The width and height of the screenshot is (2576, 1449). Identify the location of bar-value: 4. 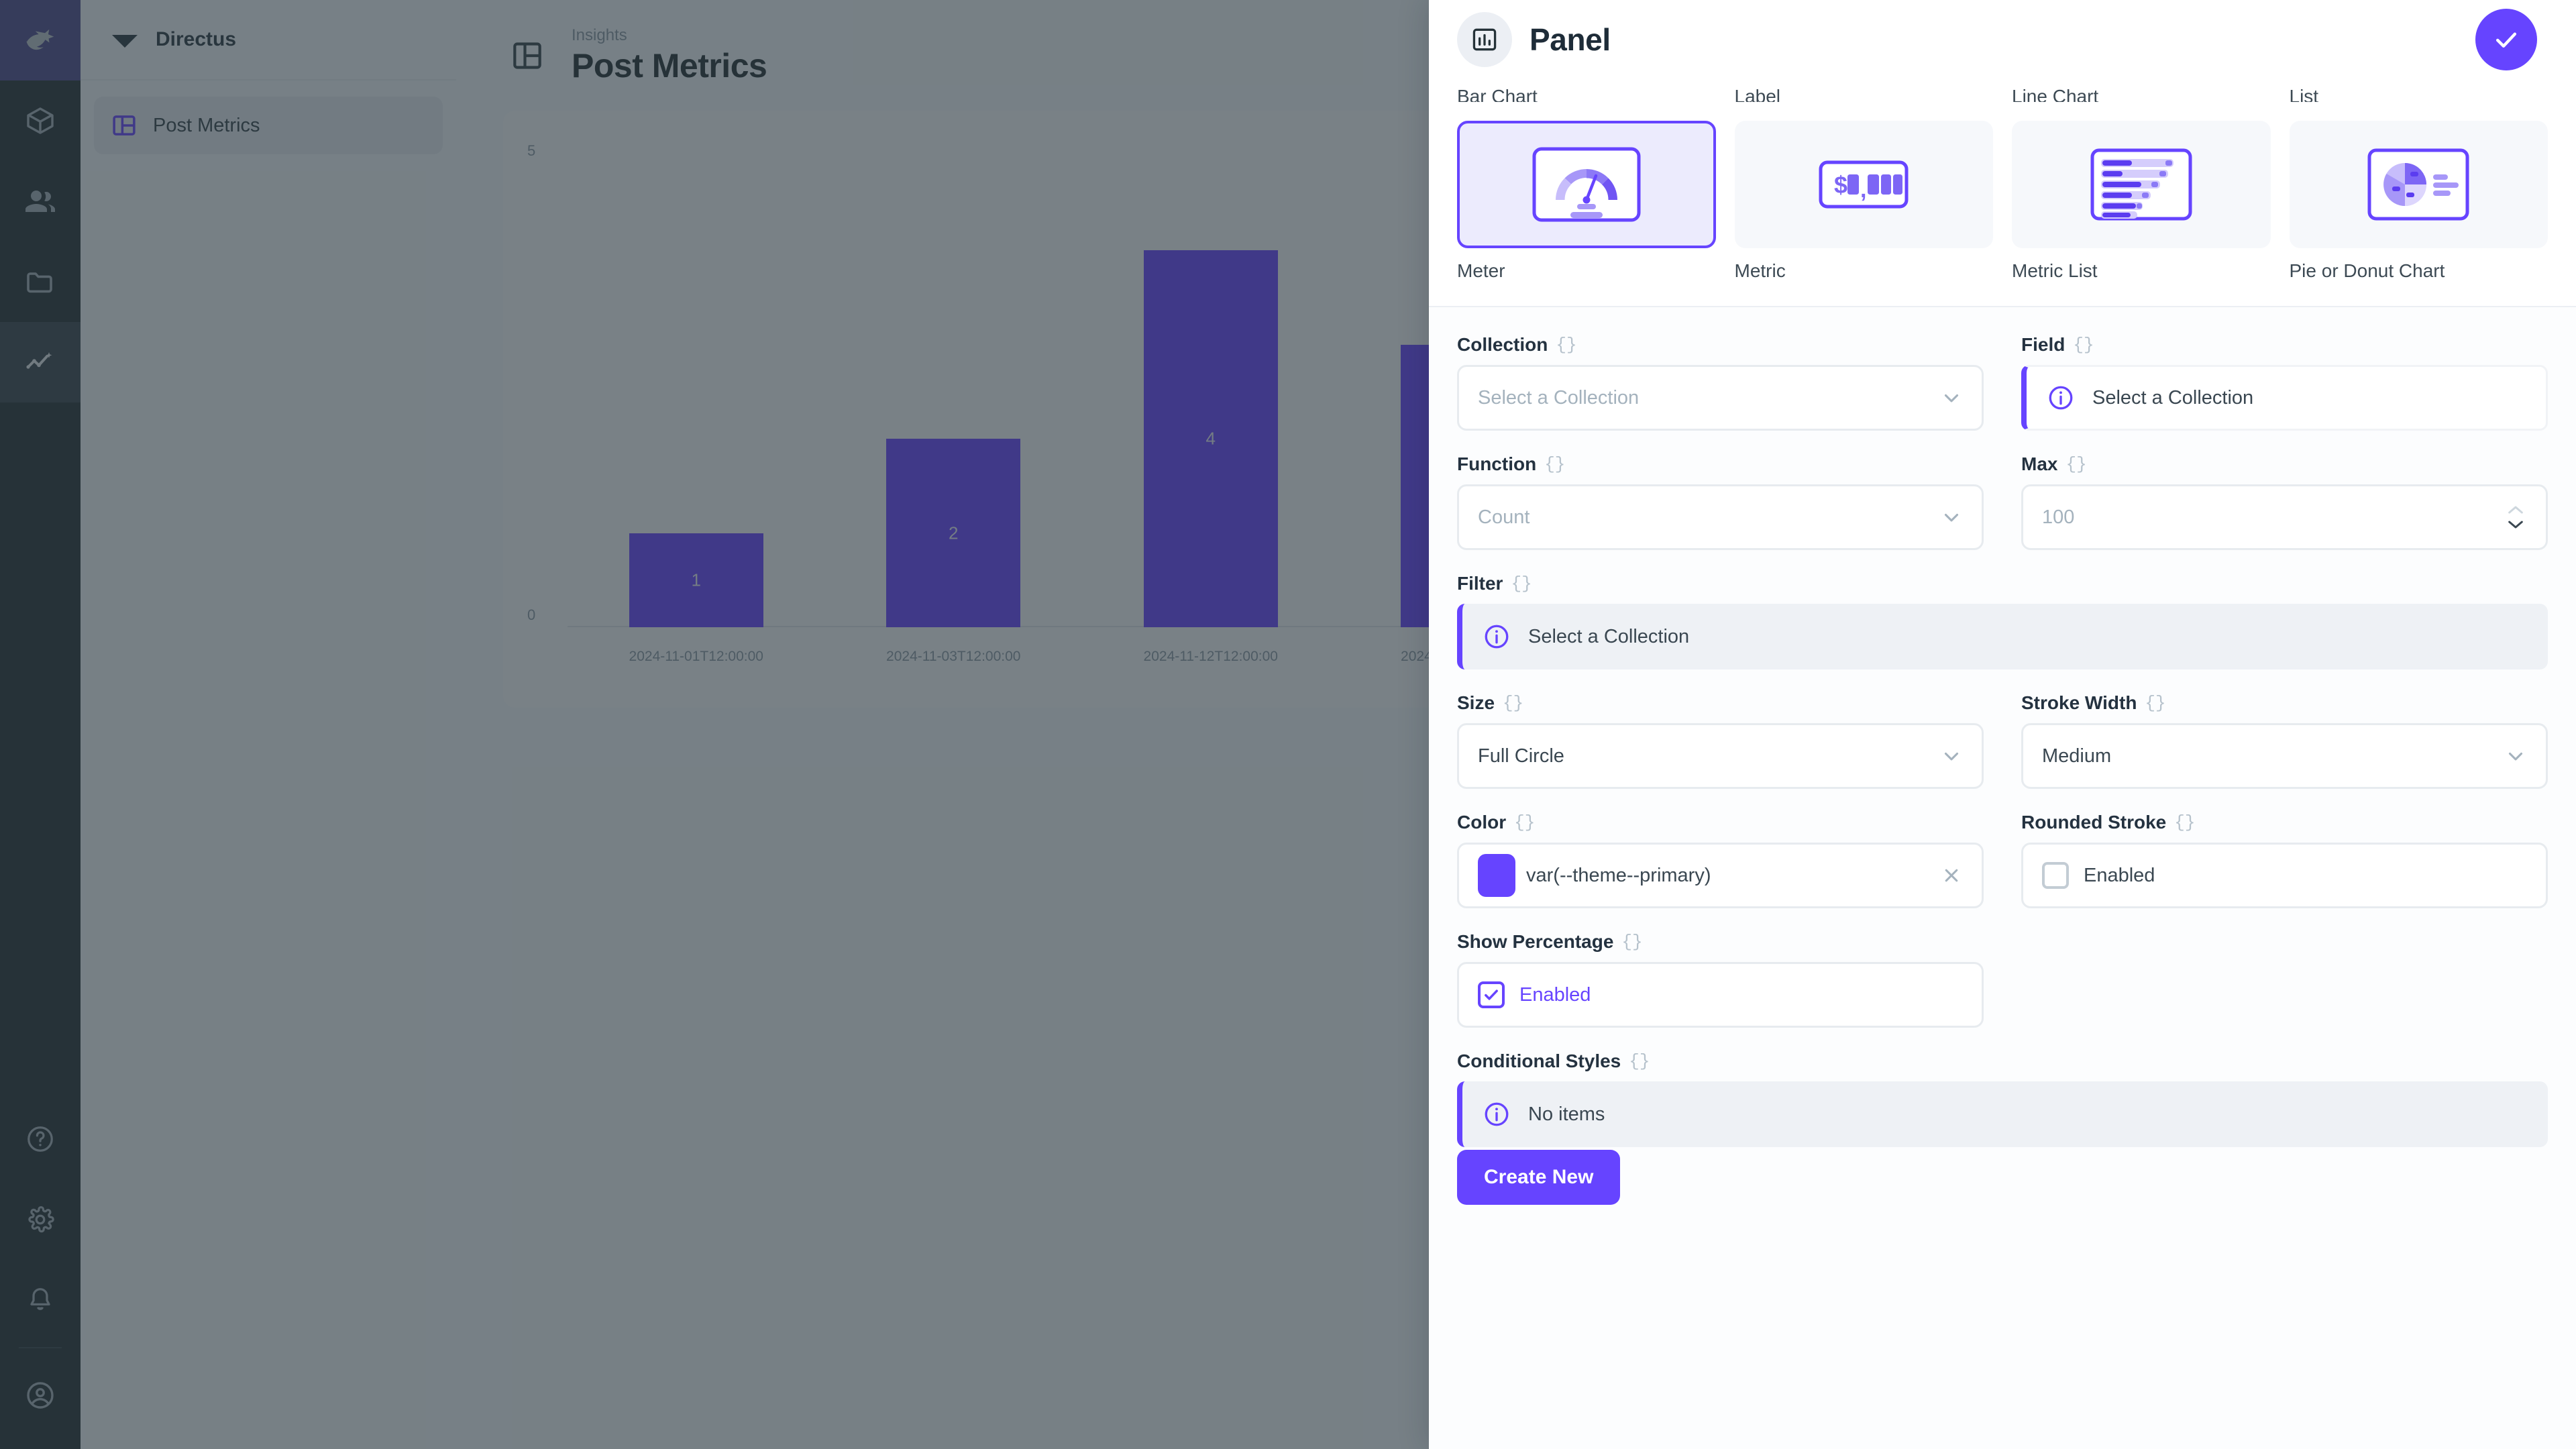
(1210, 438).